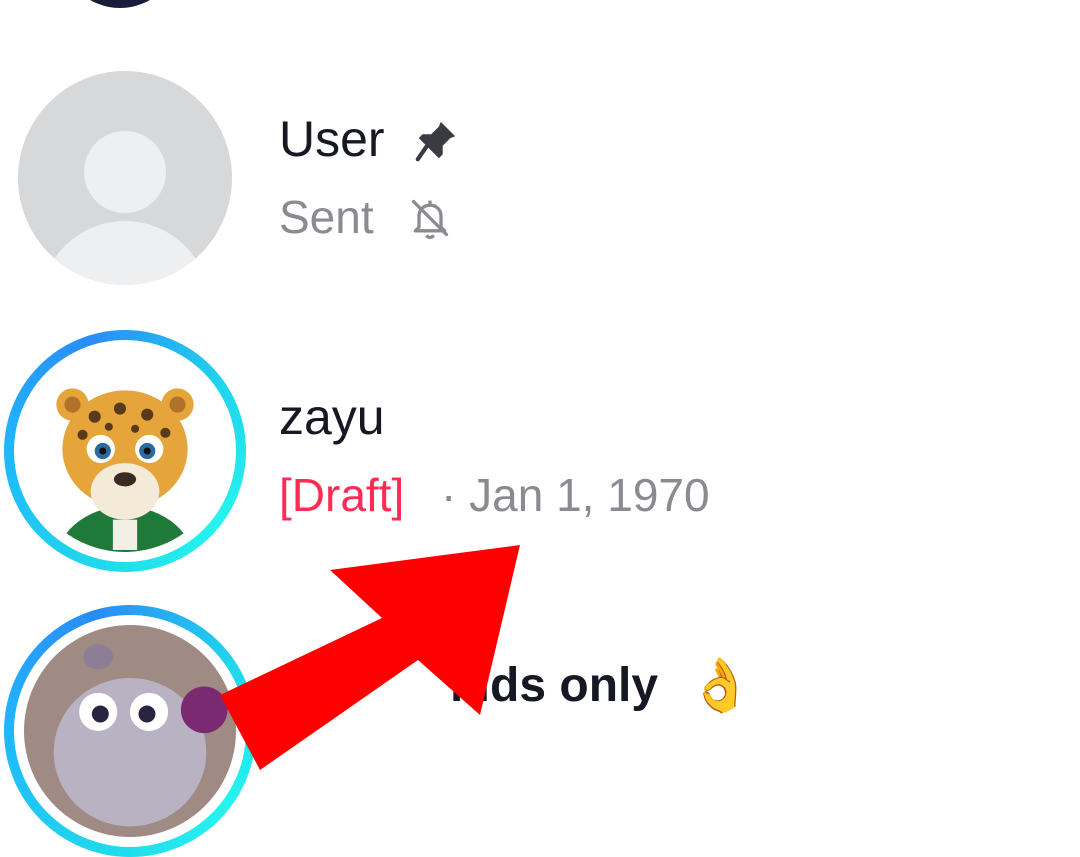 The width and height of the screenshot is (1080, 857). What do you see at coordinates (326, 217) in the screenshot?
I see `conversation-status: Sent` at bounding box center [326, 217].